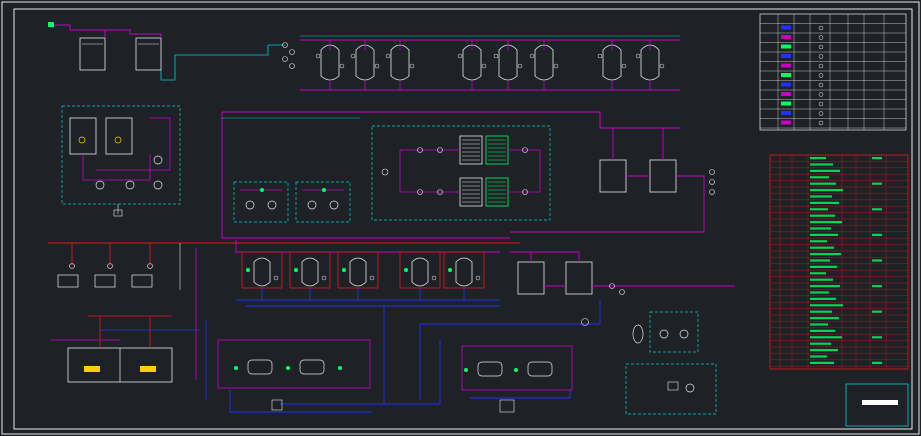 The image size is (921, 436). What do you see at coordinates (92, 369) in the screenshot?
I see `submerged-pump-icon` at bounding box center [92, 369].